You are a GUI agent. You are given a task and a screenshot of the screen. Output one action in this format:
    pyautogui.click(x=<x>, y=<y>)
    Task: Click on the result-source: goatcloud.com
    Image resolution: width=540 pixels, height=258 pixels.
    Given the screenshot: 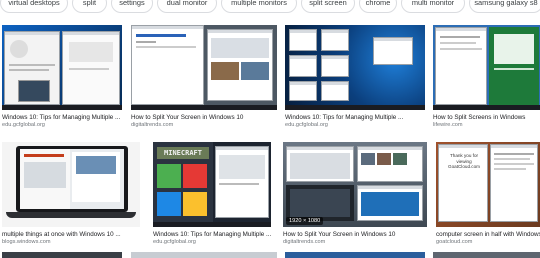 What is the action you would take?
    pyautogui.click(x=454, y=242)
    